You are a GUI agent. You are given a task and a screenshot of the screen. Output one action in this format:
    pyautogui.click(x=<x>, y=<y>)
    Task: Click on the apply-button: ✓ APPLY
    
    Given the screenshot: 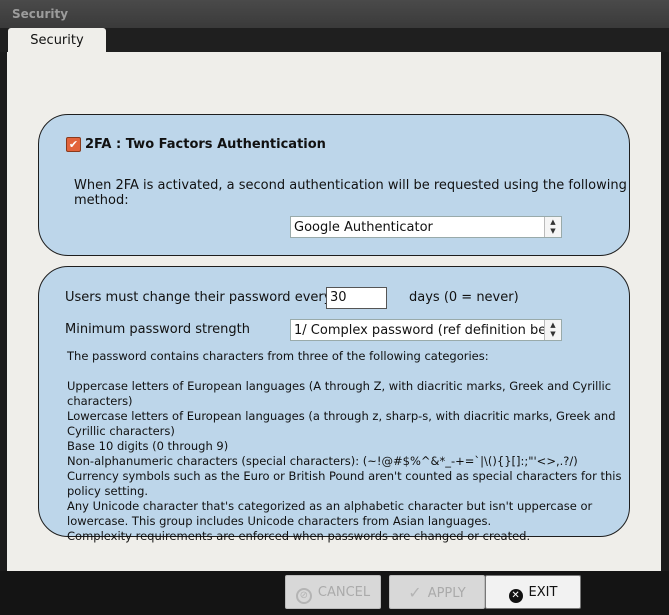 What is the action you would take?
    pyautogui.click(x=437, y=592)
    